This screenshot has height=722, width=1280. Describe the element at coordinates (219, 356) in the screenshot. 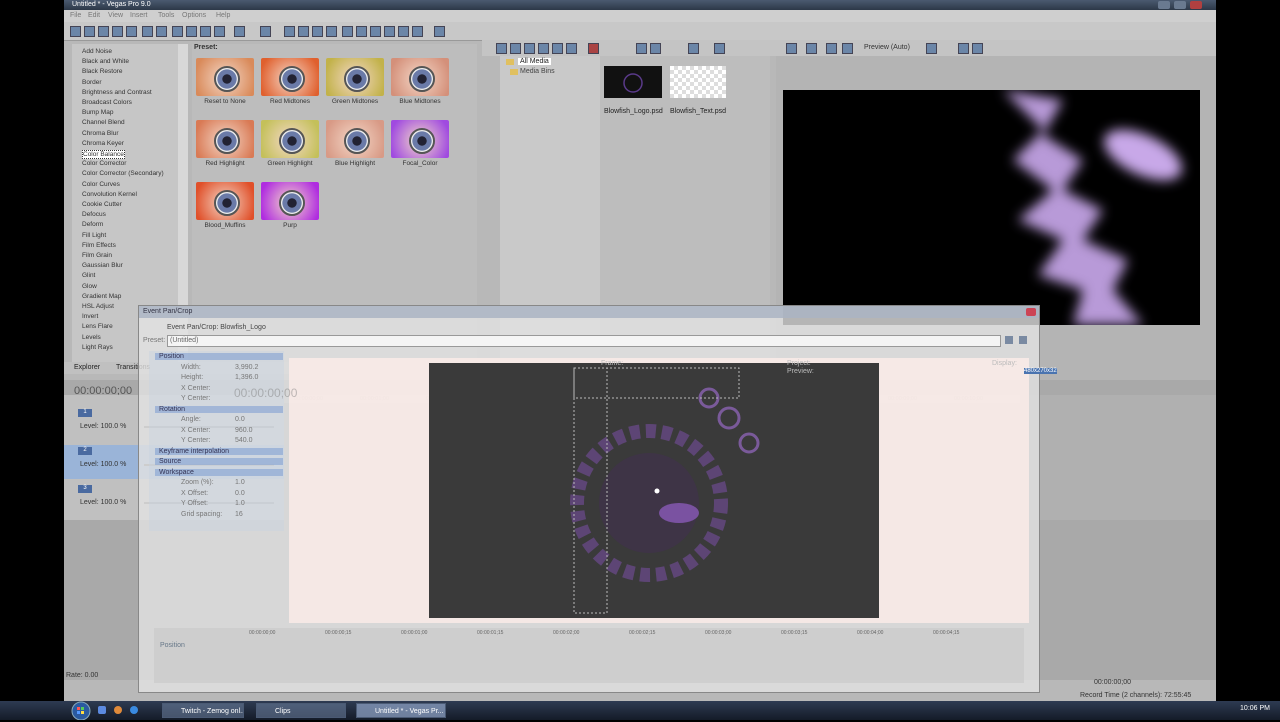

I see `prop-section: Position` at that location.